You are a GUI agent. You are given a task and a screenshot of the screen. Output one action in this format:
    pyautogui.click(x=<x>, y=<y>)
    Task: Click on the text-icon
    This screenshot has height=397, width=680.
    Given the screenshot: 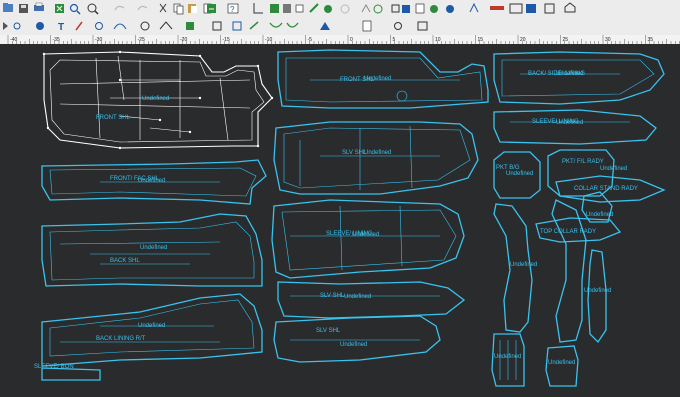 What is the action you would take?
    pyautogui.click(x=378, y=9)
    